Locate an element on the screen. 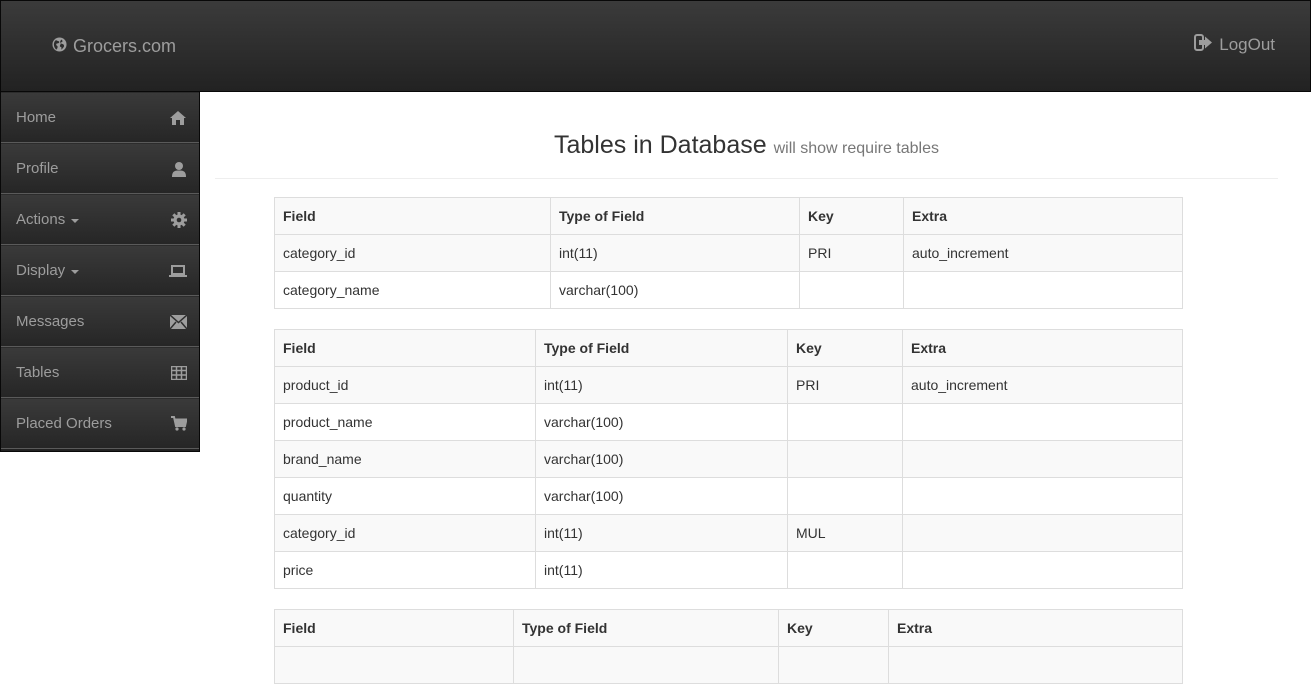 The width and height of the screenshot is (1311, 684). table-row: quantity varchar(100) is located at coordinates (728, 496).